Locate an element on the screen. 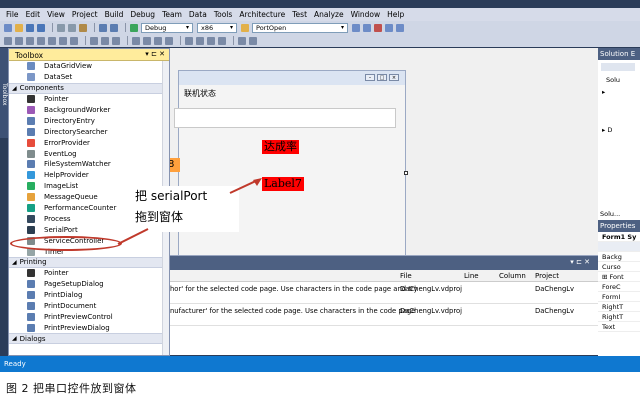  arrow-head-icon is located at coordinates (257, 182).